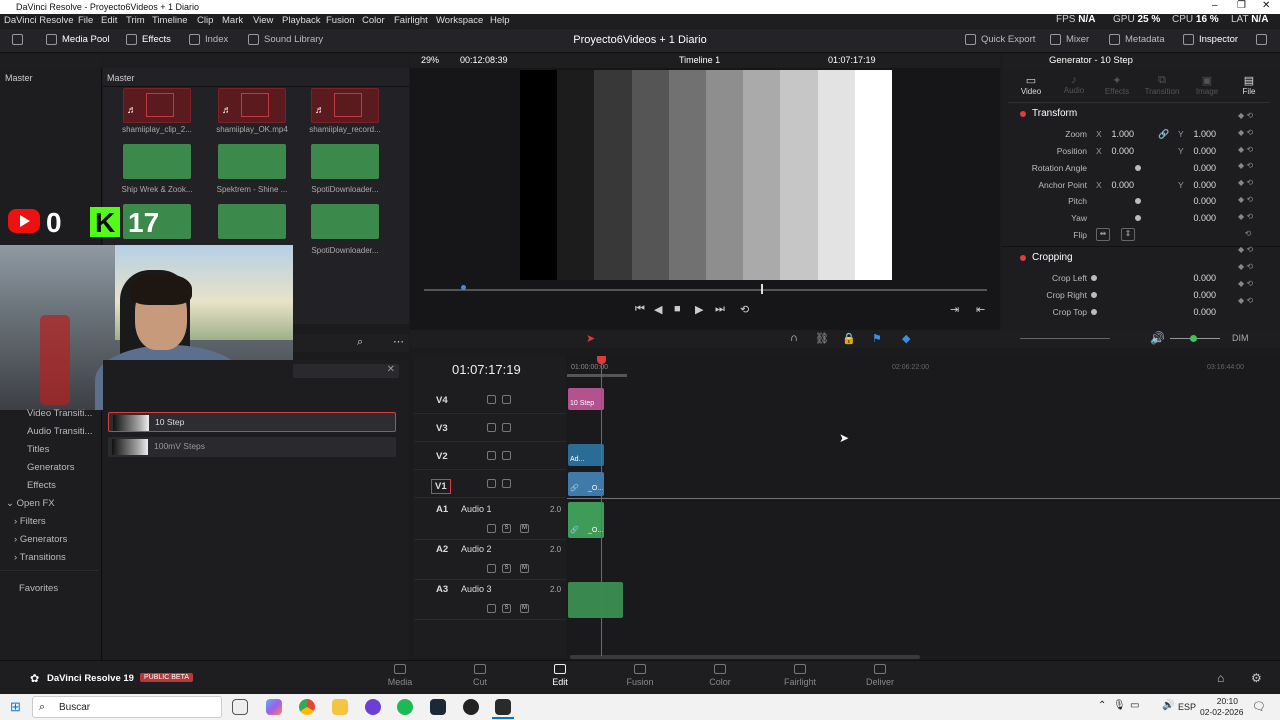 The height and width of the screenshot is (720, 1280). What do you see at coordinates (1074, 84) in the screenshot?
I see `tab-audio: ♪ Audio` at bounding box center [1074, 84].